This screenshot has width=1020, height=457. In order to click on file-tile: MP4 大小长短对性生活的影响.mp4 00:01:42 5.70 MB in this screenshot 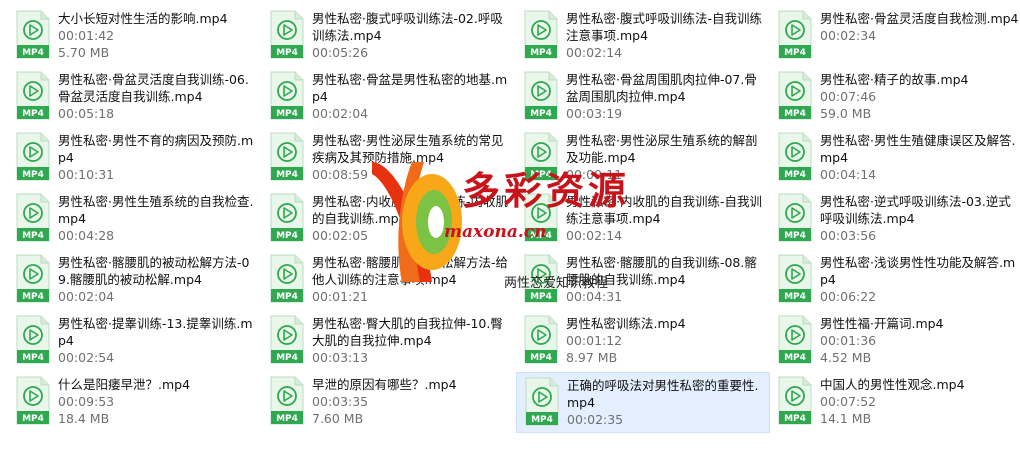, I will do `click(135, 36)`.